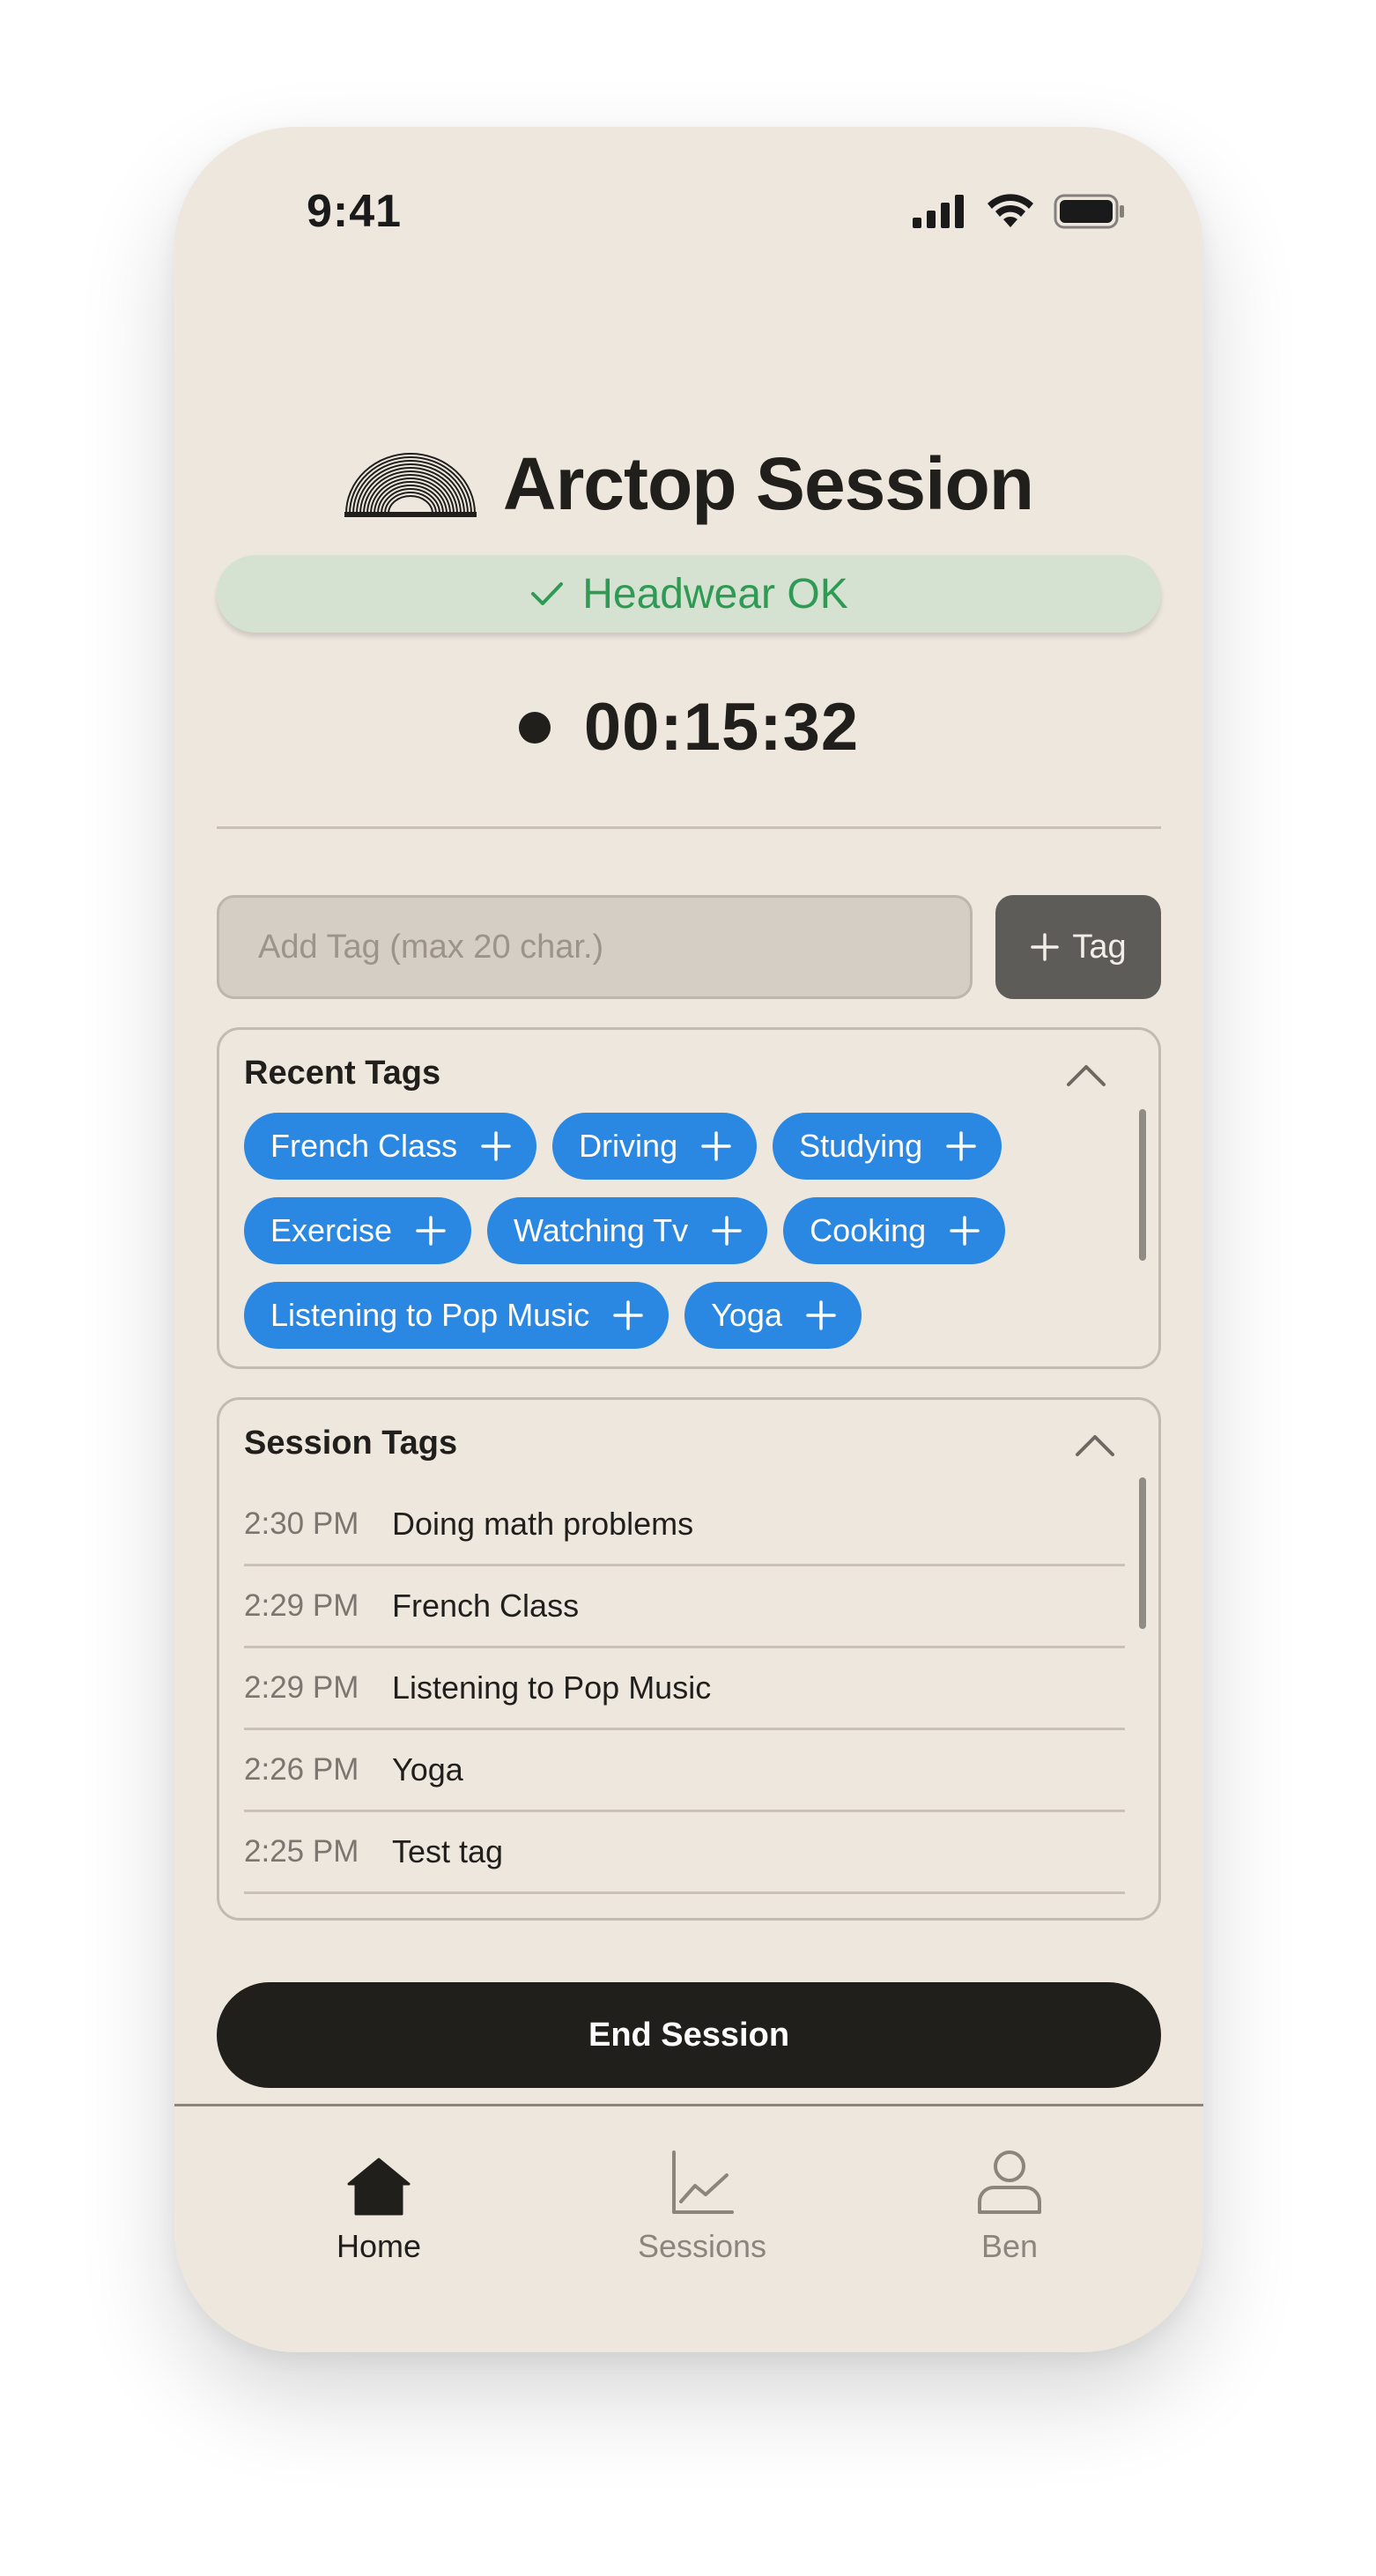 This screenshot has width=1376, height=2576. I want to click on recent-tag-chip: Listening to Pop Music, so click(457, 1315).